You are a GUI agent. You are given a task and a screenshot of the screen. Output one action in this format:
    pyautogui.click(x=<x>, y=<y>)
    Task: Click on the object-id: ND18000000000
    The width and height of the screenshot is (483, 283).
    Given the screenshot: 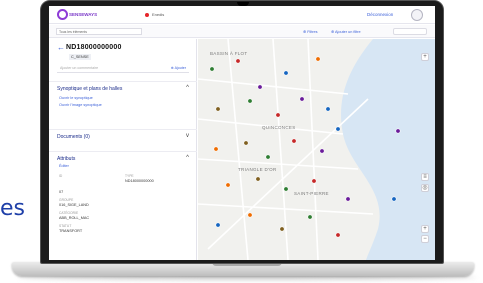 What is the action you would take?
    pyautogui.click(x=94, y=47)
    